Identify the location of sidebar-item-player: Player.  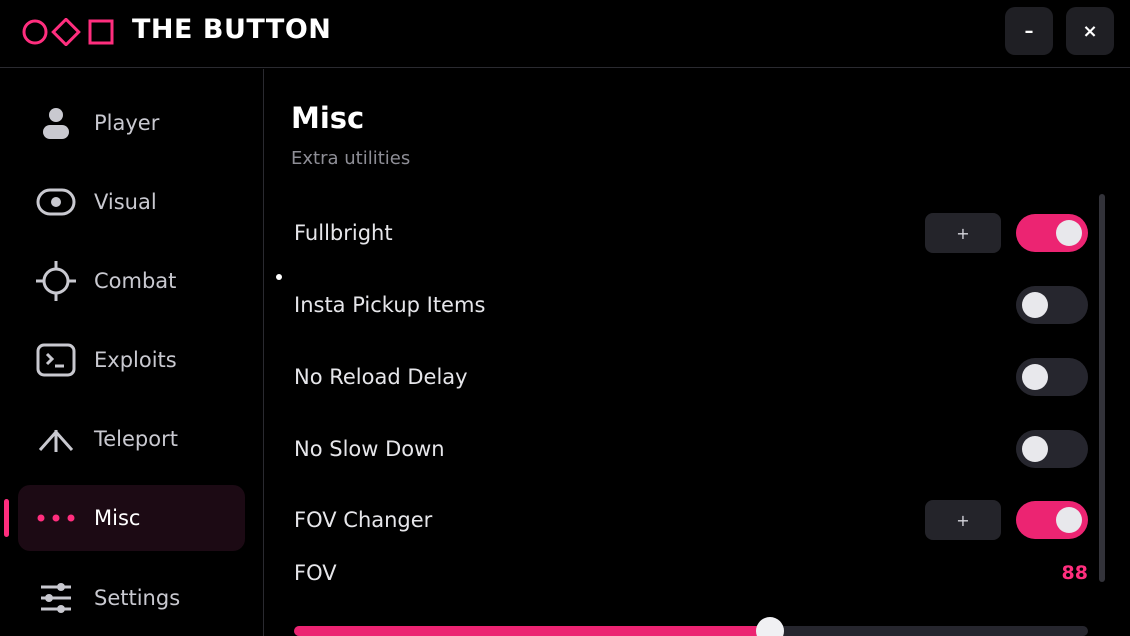
(131, 123).